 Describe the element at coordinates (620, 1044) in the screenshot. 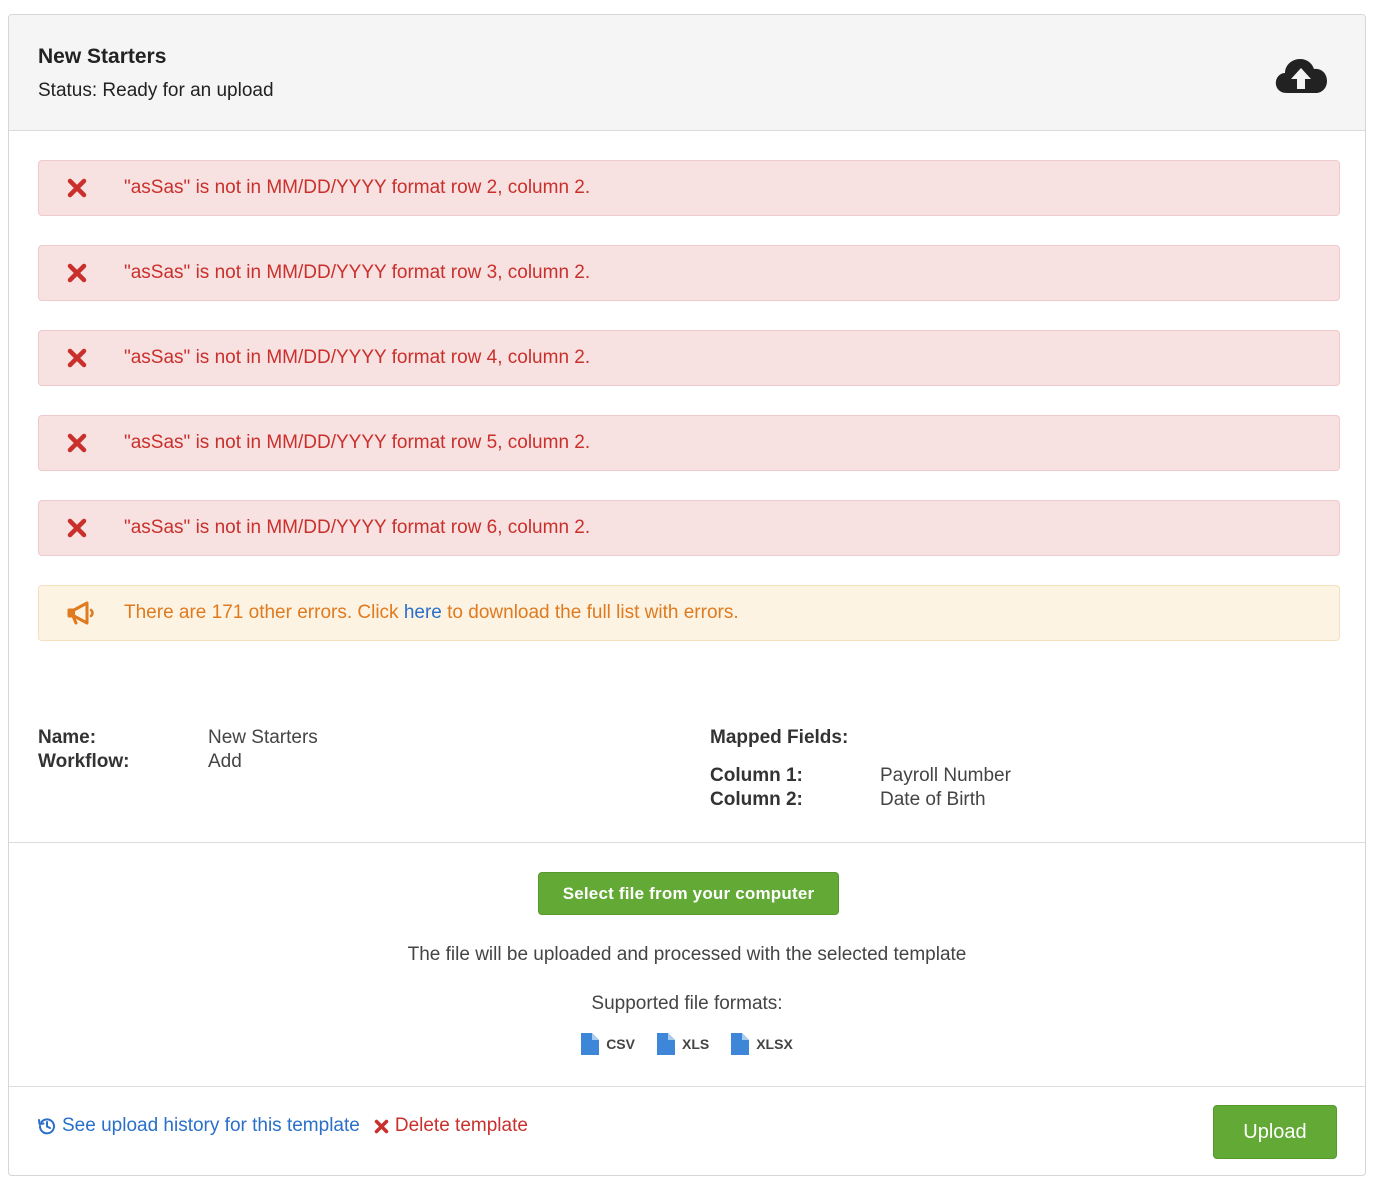

I see `format-label: CSV` at that location.